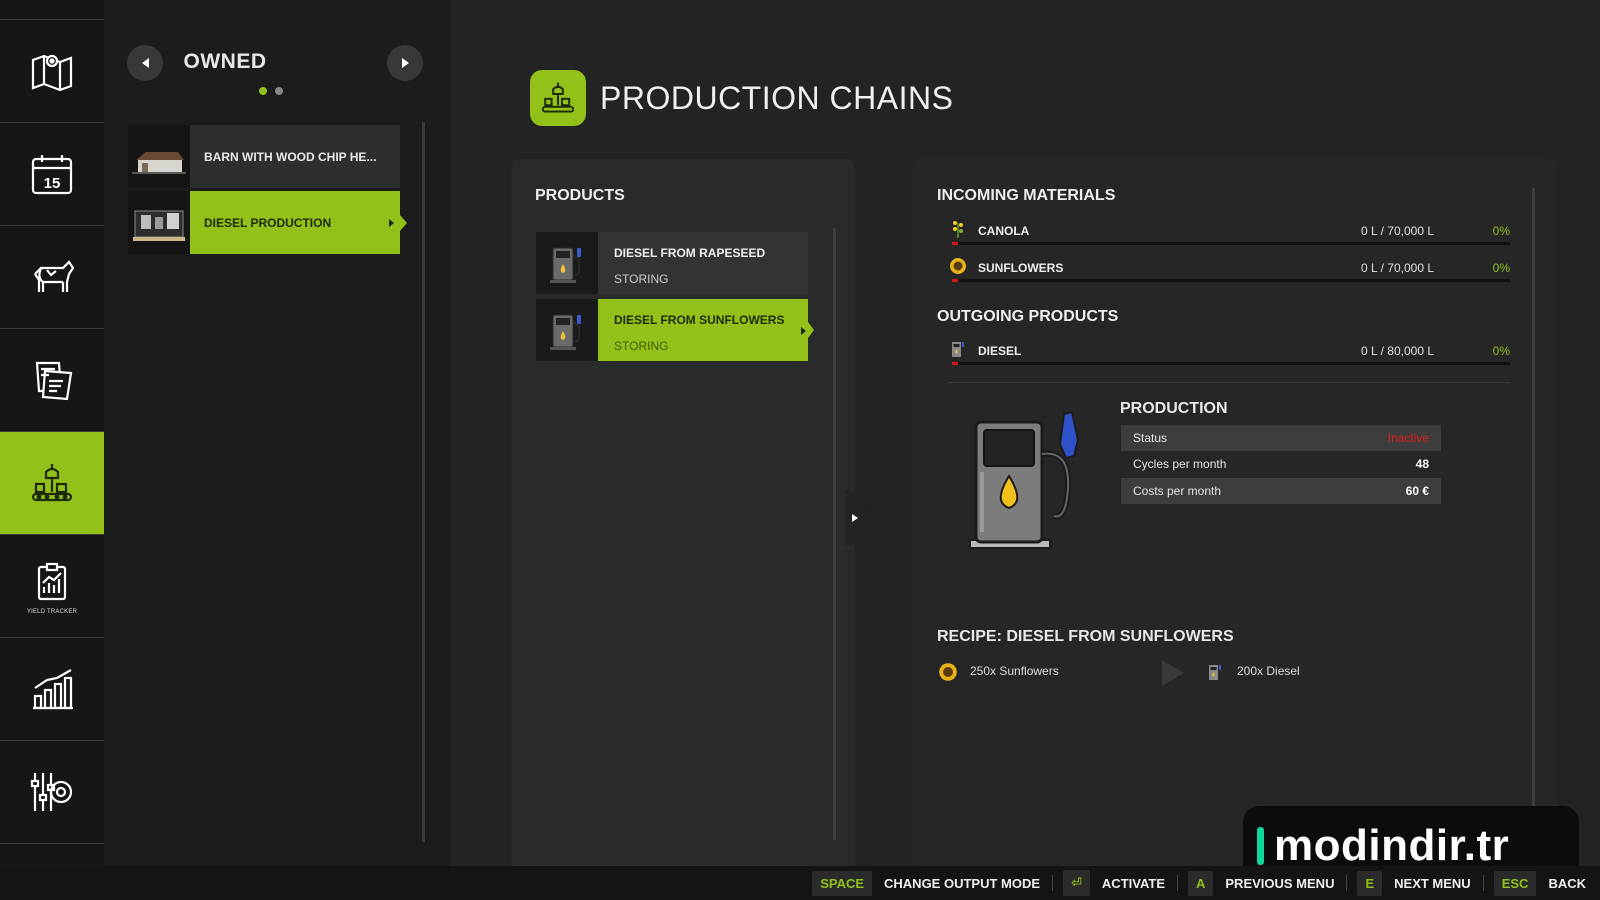 This screenshot has width=1600, height=900. What do you see at coordinates (1076, 883) in the screenshot?
I see `key-enter-icon: ⏎` at bounding box center [1076, 883].